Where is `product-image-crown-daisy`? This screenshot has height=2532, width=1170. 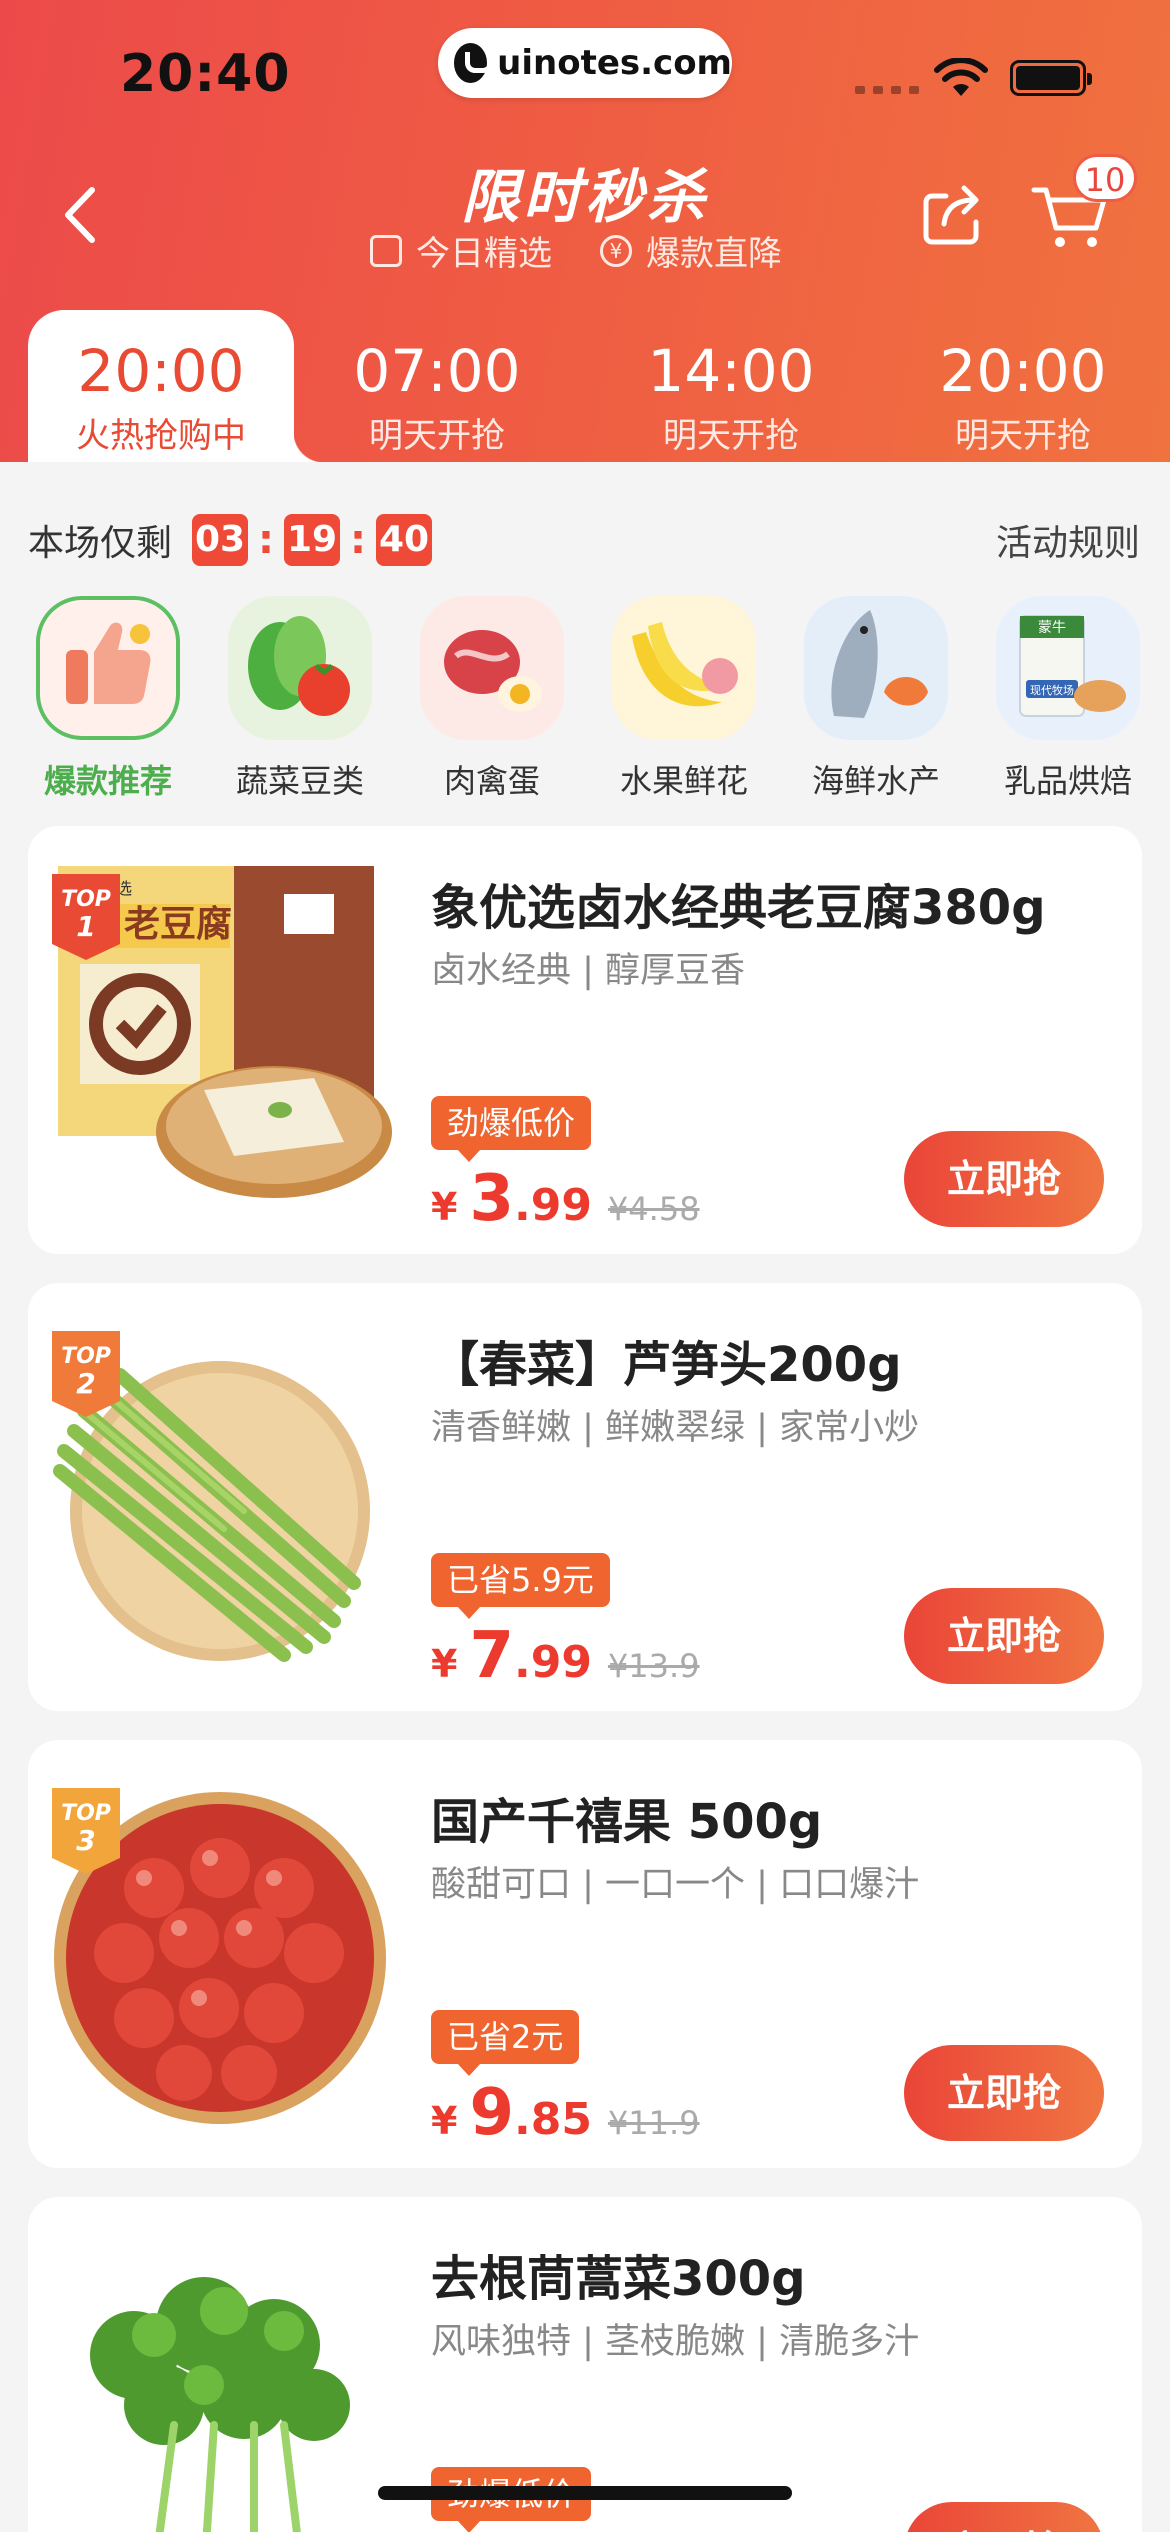 product-image-crown-daisy is located at coordinates (220, 2404).